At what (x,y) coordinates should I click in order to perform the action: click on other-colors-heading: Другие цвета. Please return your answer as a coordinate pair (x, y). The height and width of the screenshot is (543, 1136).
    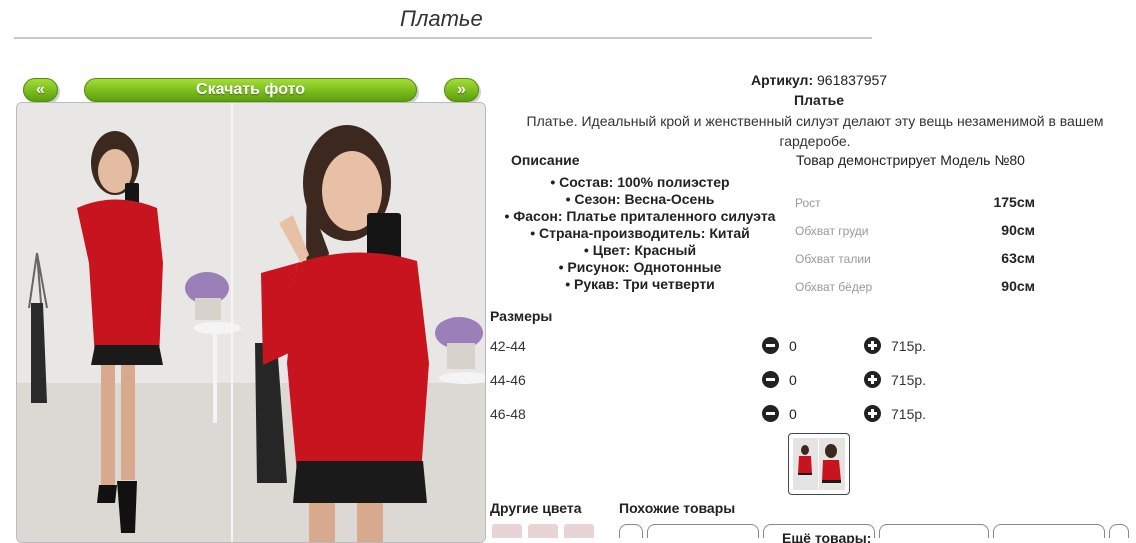
    Looking at the image, I should click on (536, 508).